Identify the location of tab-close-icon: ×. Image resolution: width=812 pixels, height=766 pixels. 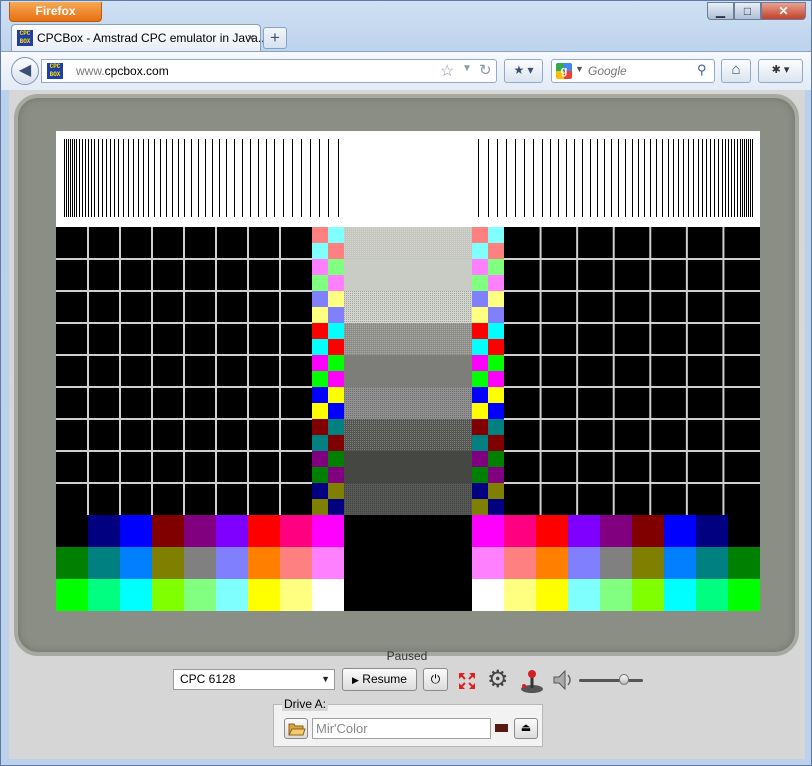
(251, 37).